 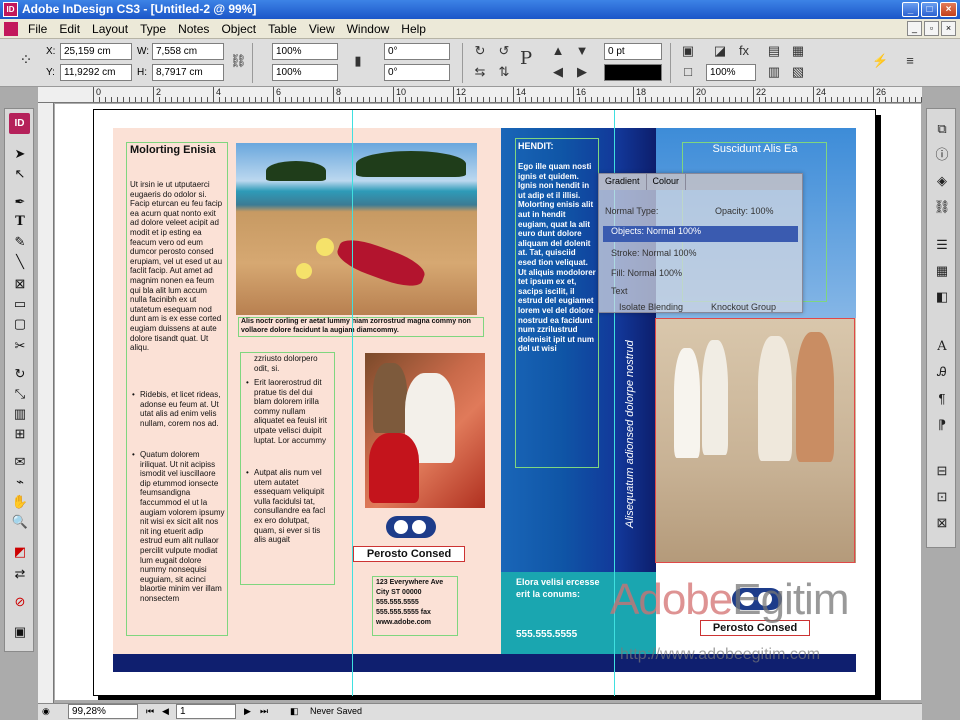 I want to click on flip-vertical-icon: ⇅, so click(x=504, y=72).